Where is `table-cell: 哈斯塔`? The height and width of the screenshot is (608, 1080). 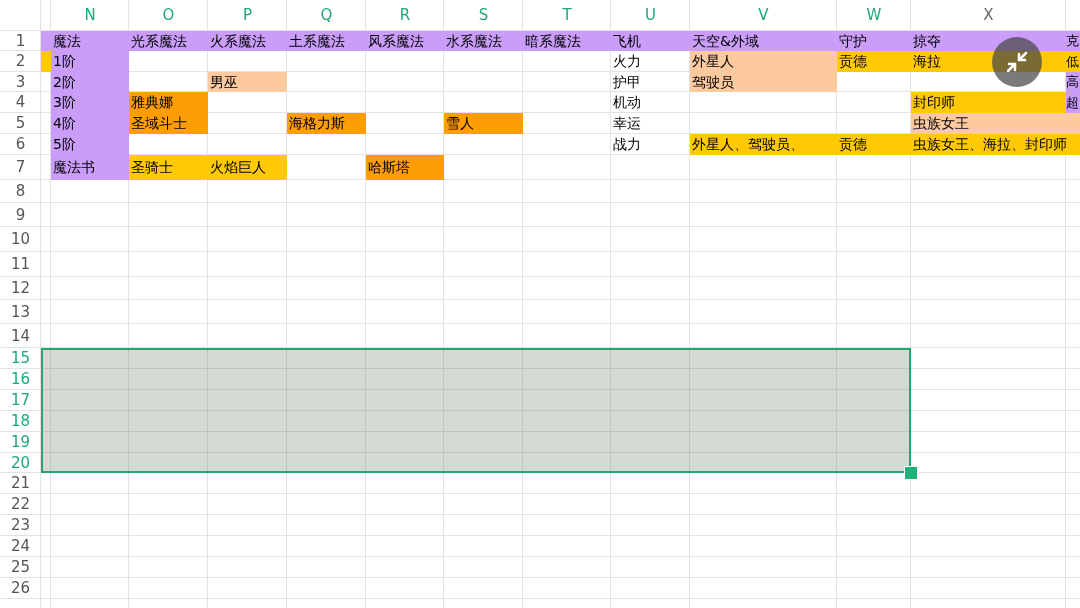
table-cell: 哈斯塔 is located at coordinates (405, 167).